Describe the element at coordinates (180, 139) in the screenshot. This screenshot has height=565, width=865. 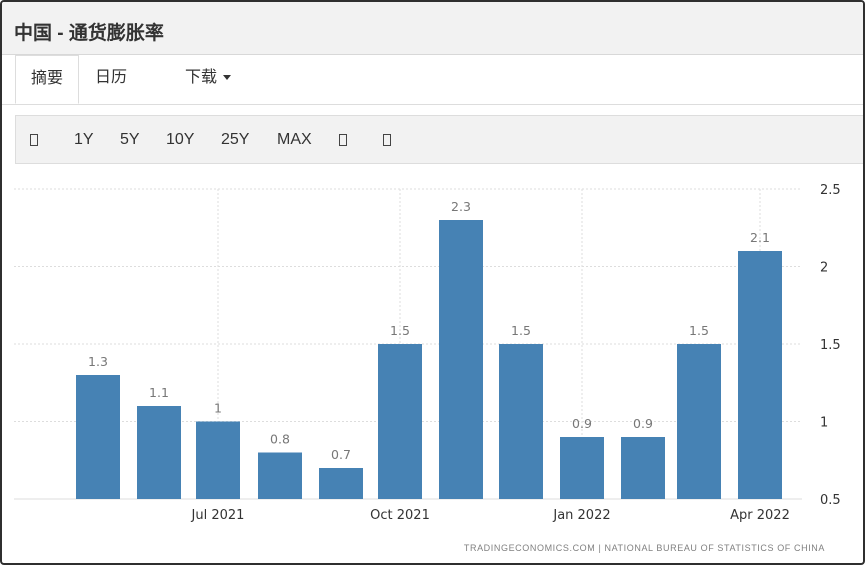
I see `range-10y-button: 10Y` at that location.